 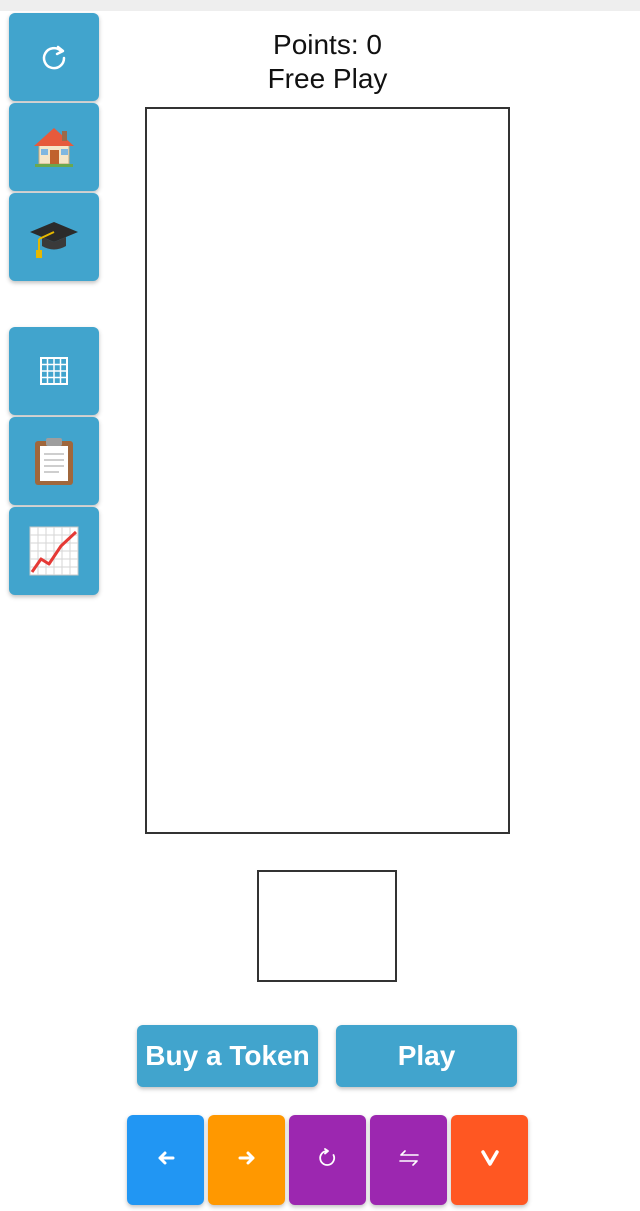 I want to click on grid-icon, so click(x=54, y=371).